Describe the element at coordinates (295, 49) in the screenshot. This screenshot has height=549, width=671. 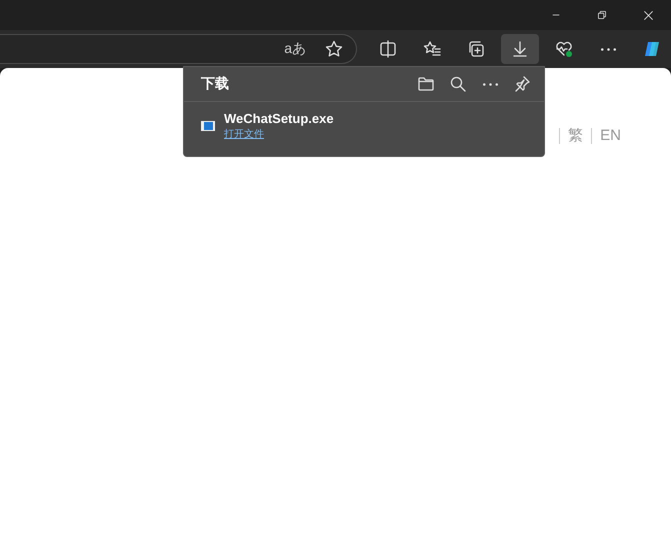
I see `translate-label: aあ` at that location.